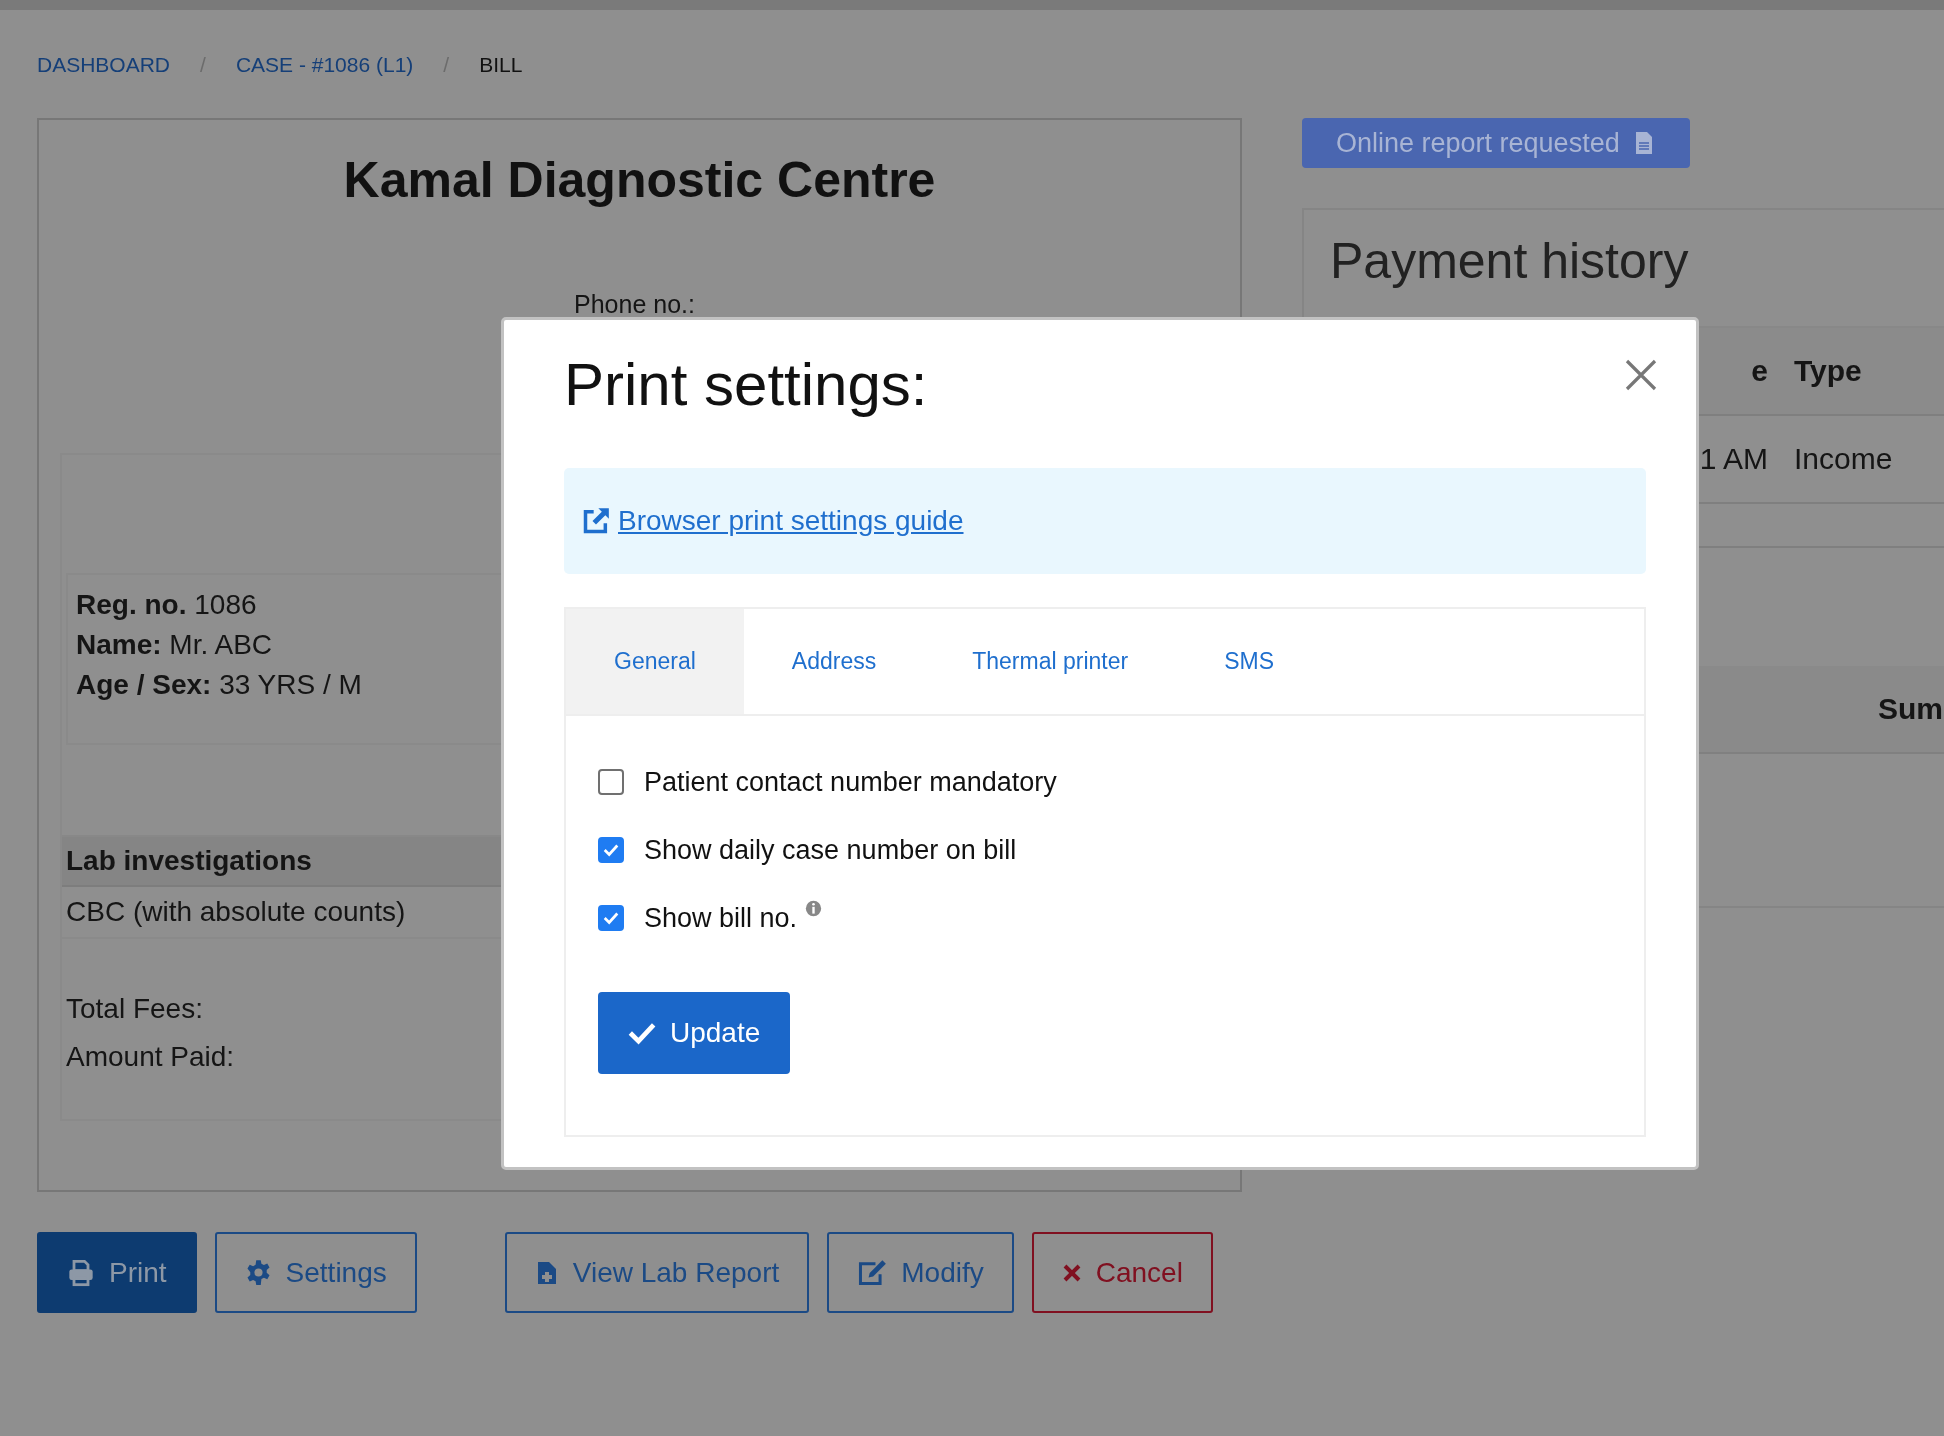  Describe the element at coordinates (1496, 143) in the screenshot. I see `online-report-button: Online report requested` at that location.